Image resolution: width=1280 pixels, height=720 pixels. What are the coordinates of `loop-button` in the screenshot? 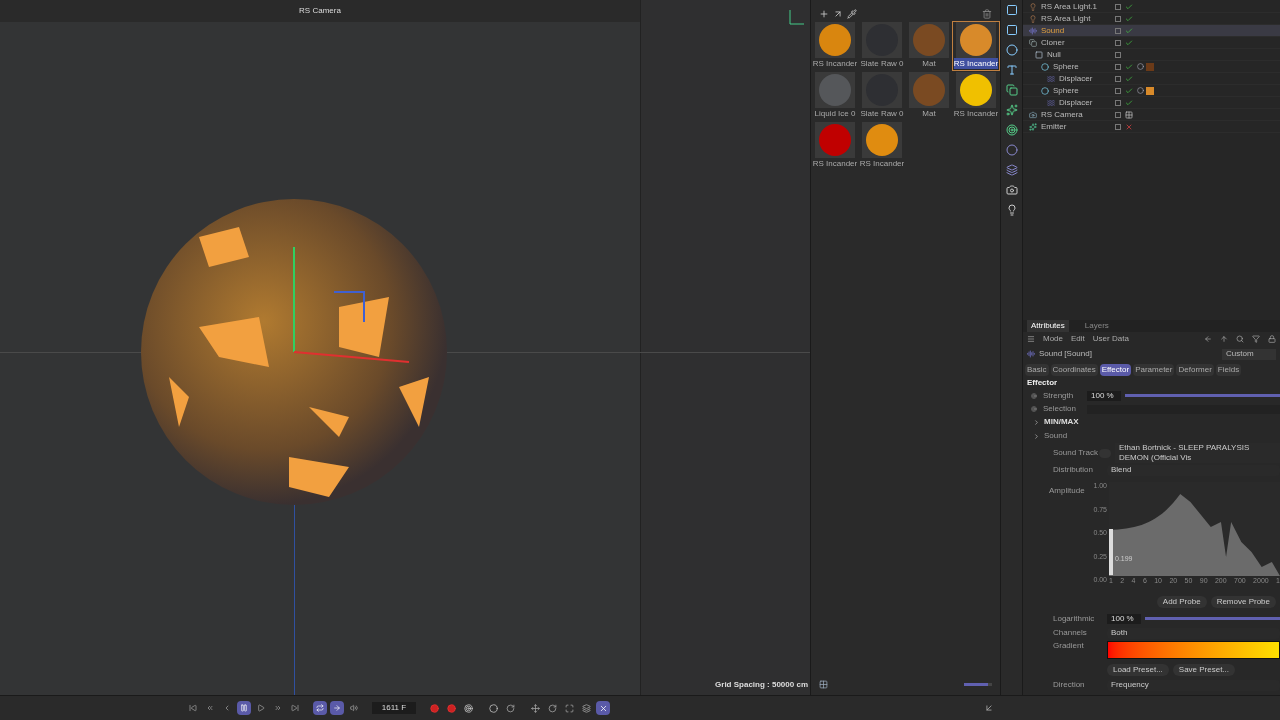 It's located at (320, 708).